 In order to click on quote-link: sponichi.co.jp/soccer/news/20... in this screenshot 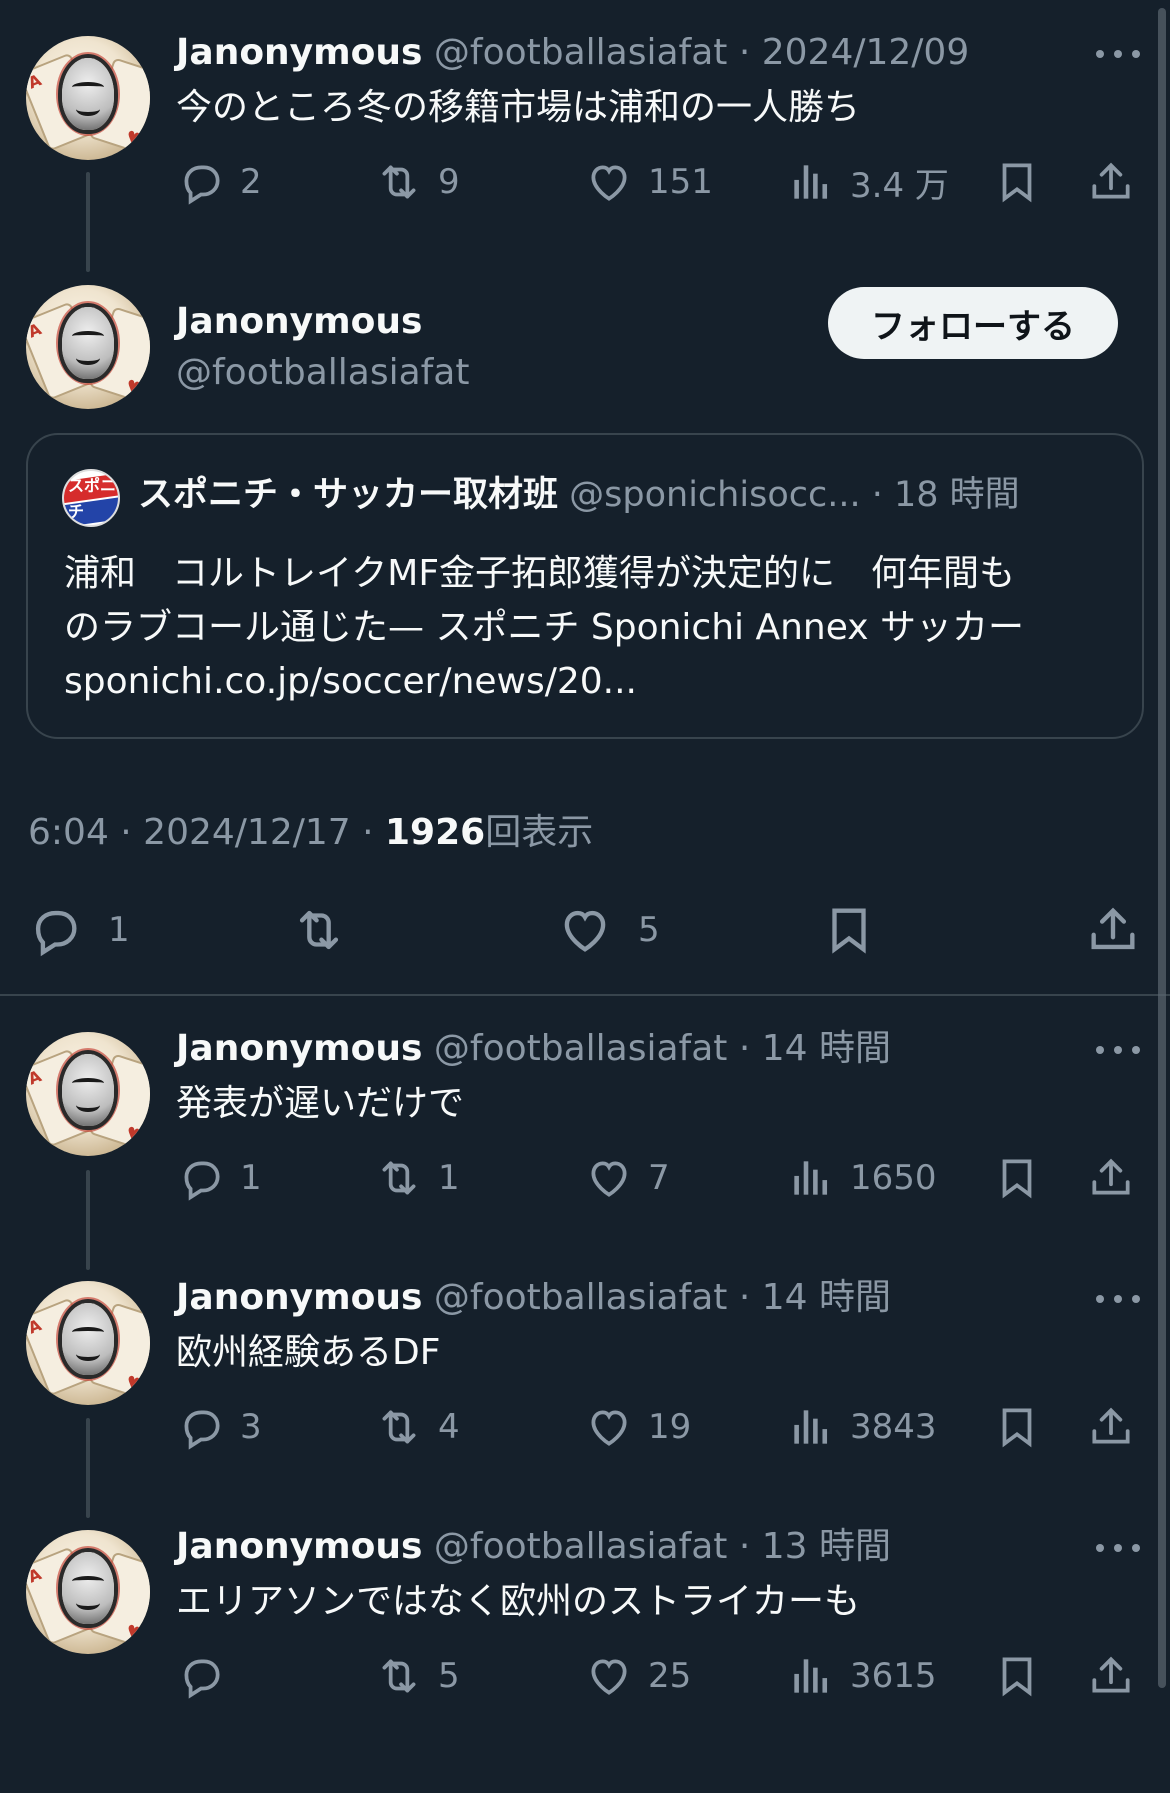, I will do `click(594, 682)`.